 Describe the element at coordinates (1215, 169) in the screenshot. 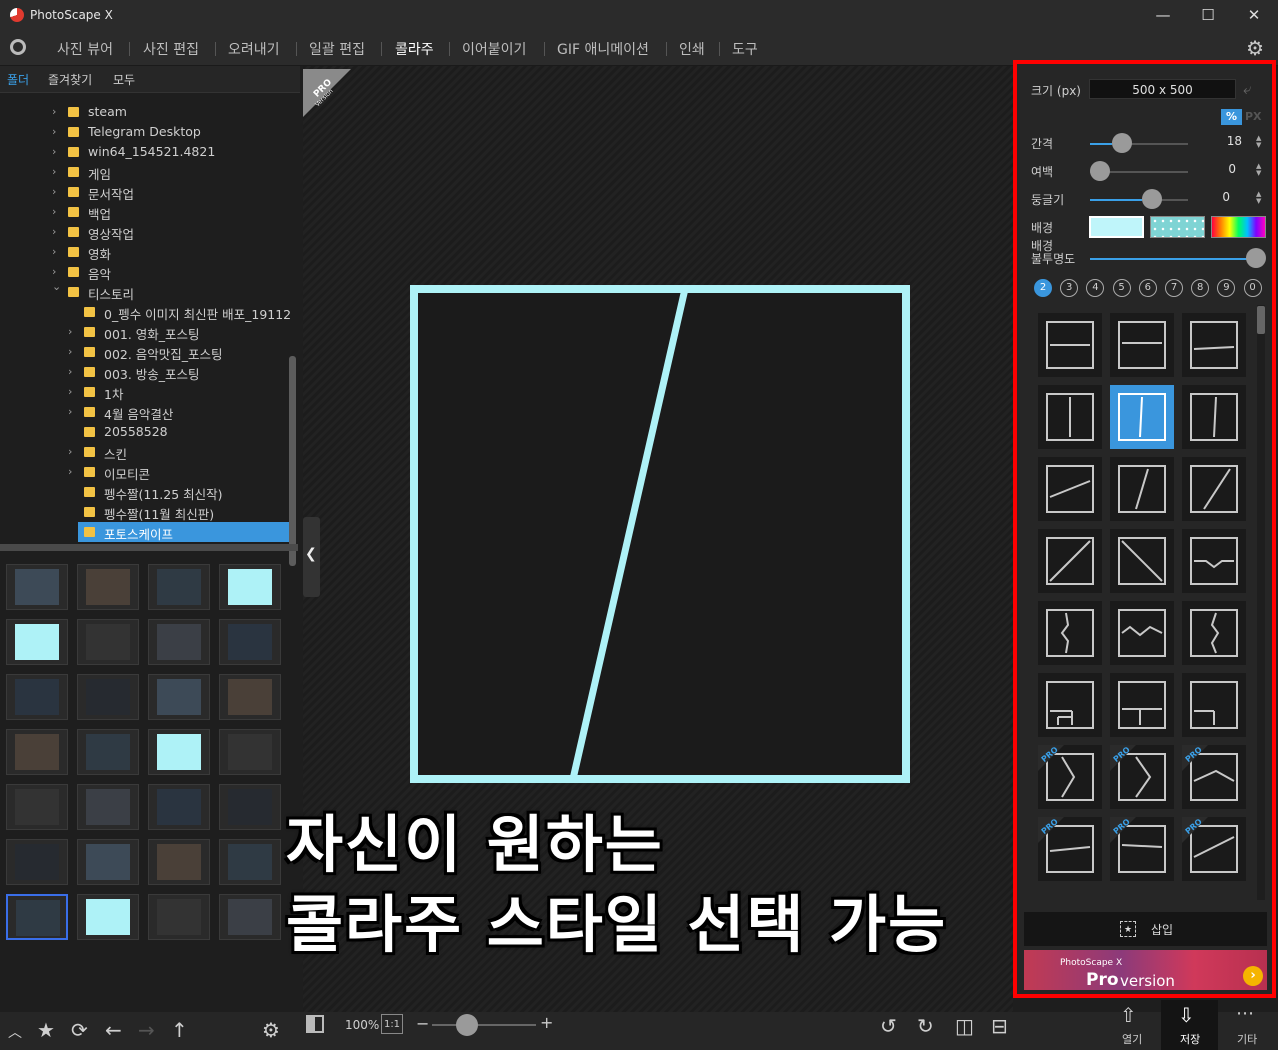

I see `margin-value: 0` at that location.